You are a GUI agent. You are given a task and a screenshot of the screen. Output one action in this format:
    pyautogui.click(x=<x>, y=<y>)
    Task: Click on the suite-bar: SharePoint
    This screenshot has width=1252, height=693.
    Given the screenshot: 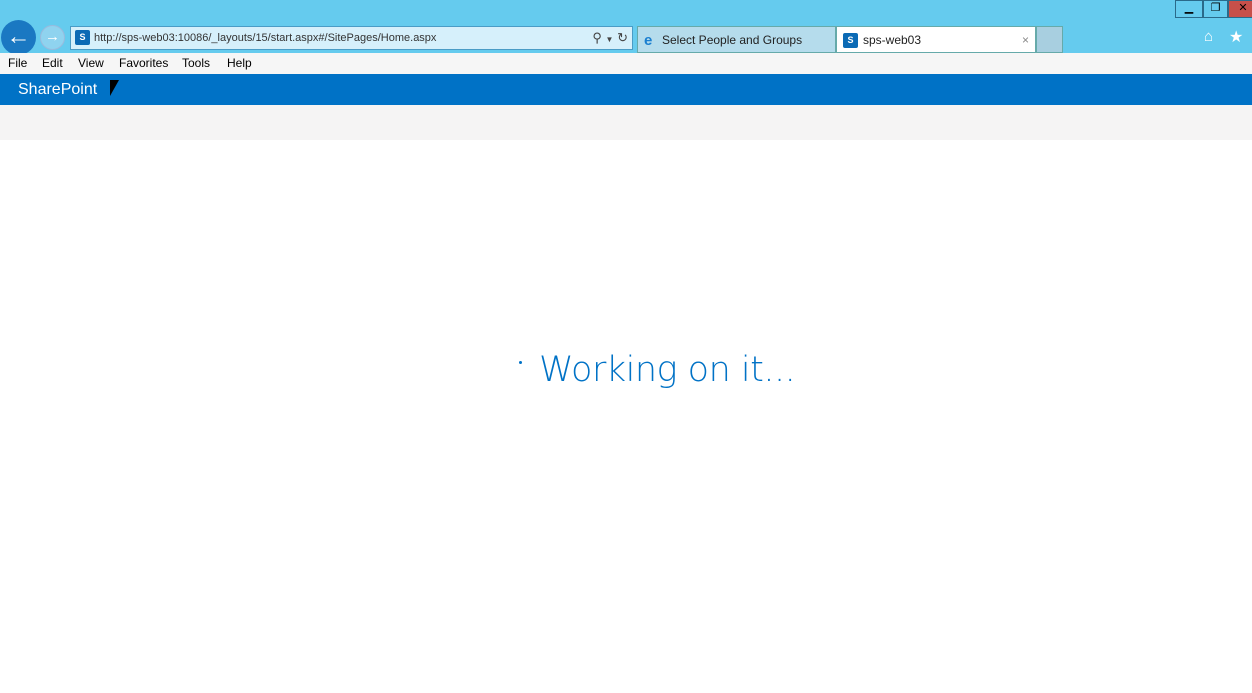 What is the action you would take?
    pyautogui.click(x=626, y=89)
    